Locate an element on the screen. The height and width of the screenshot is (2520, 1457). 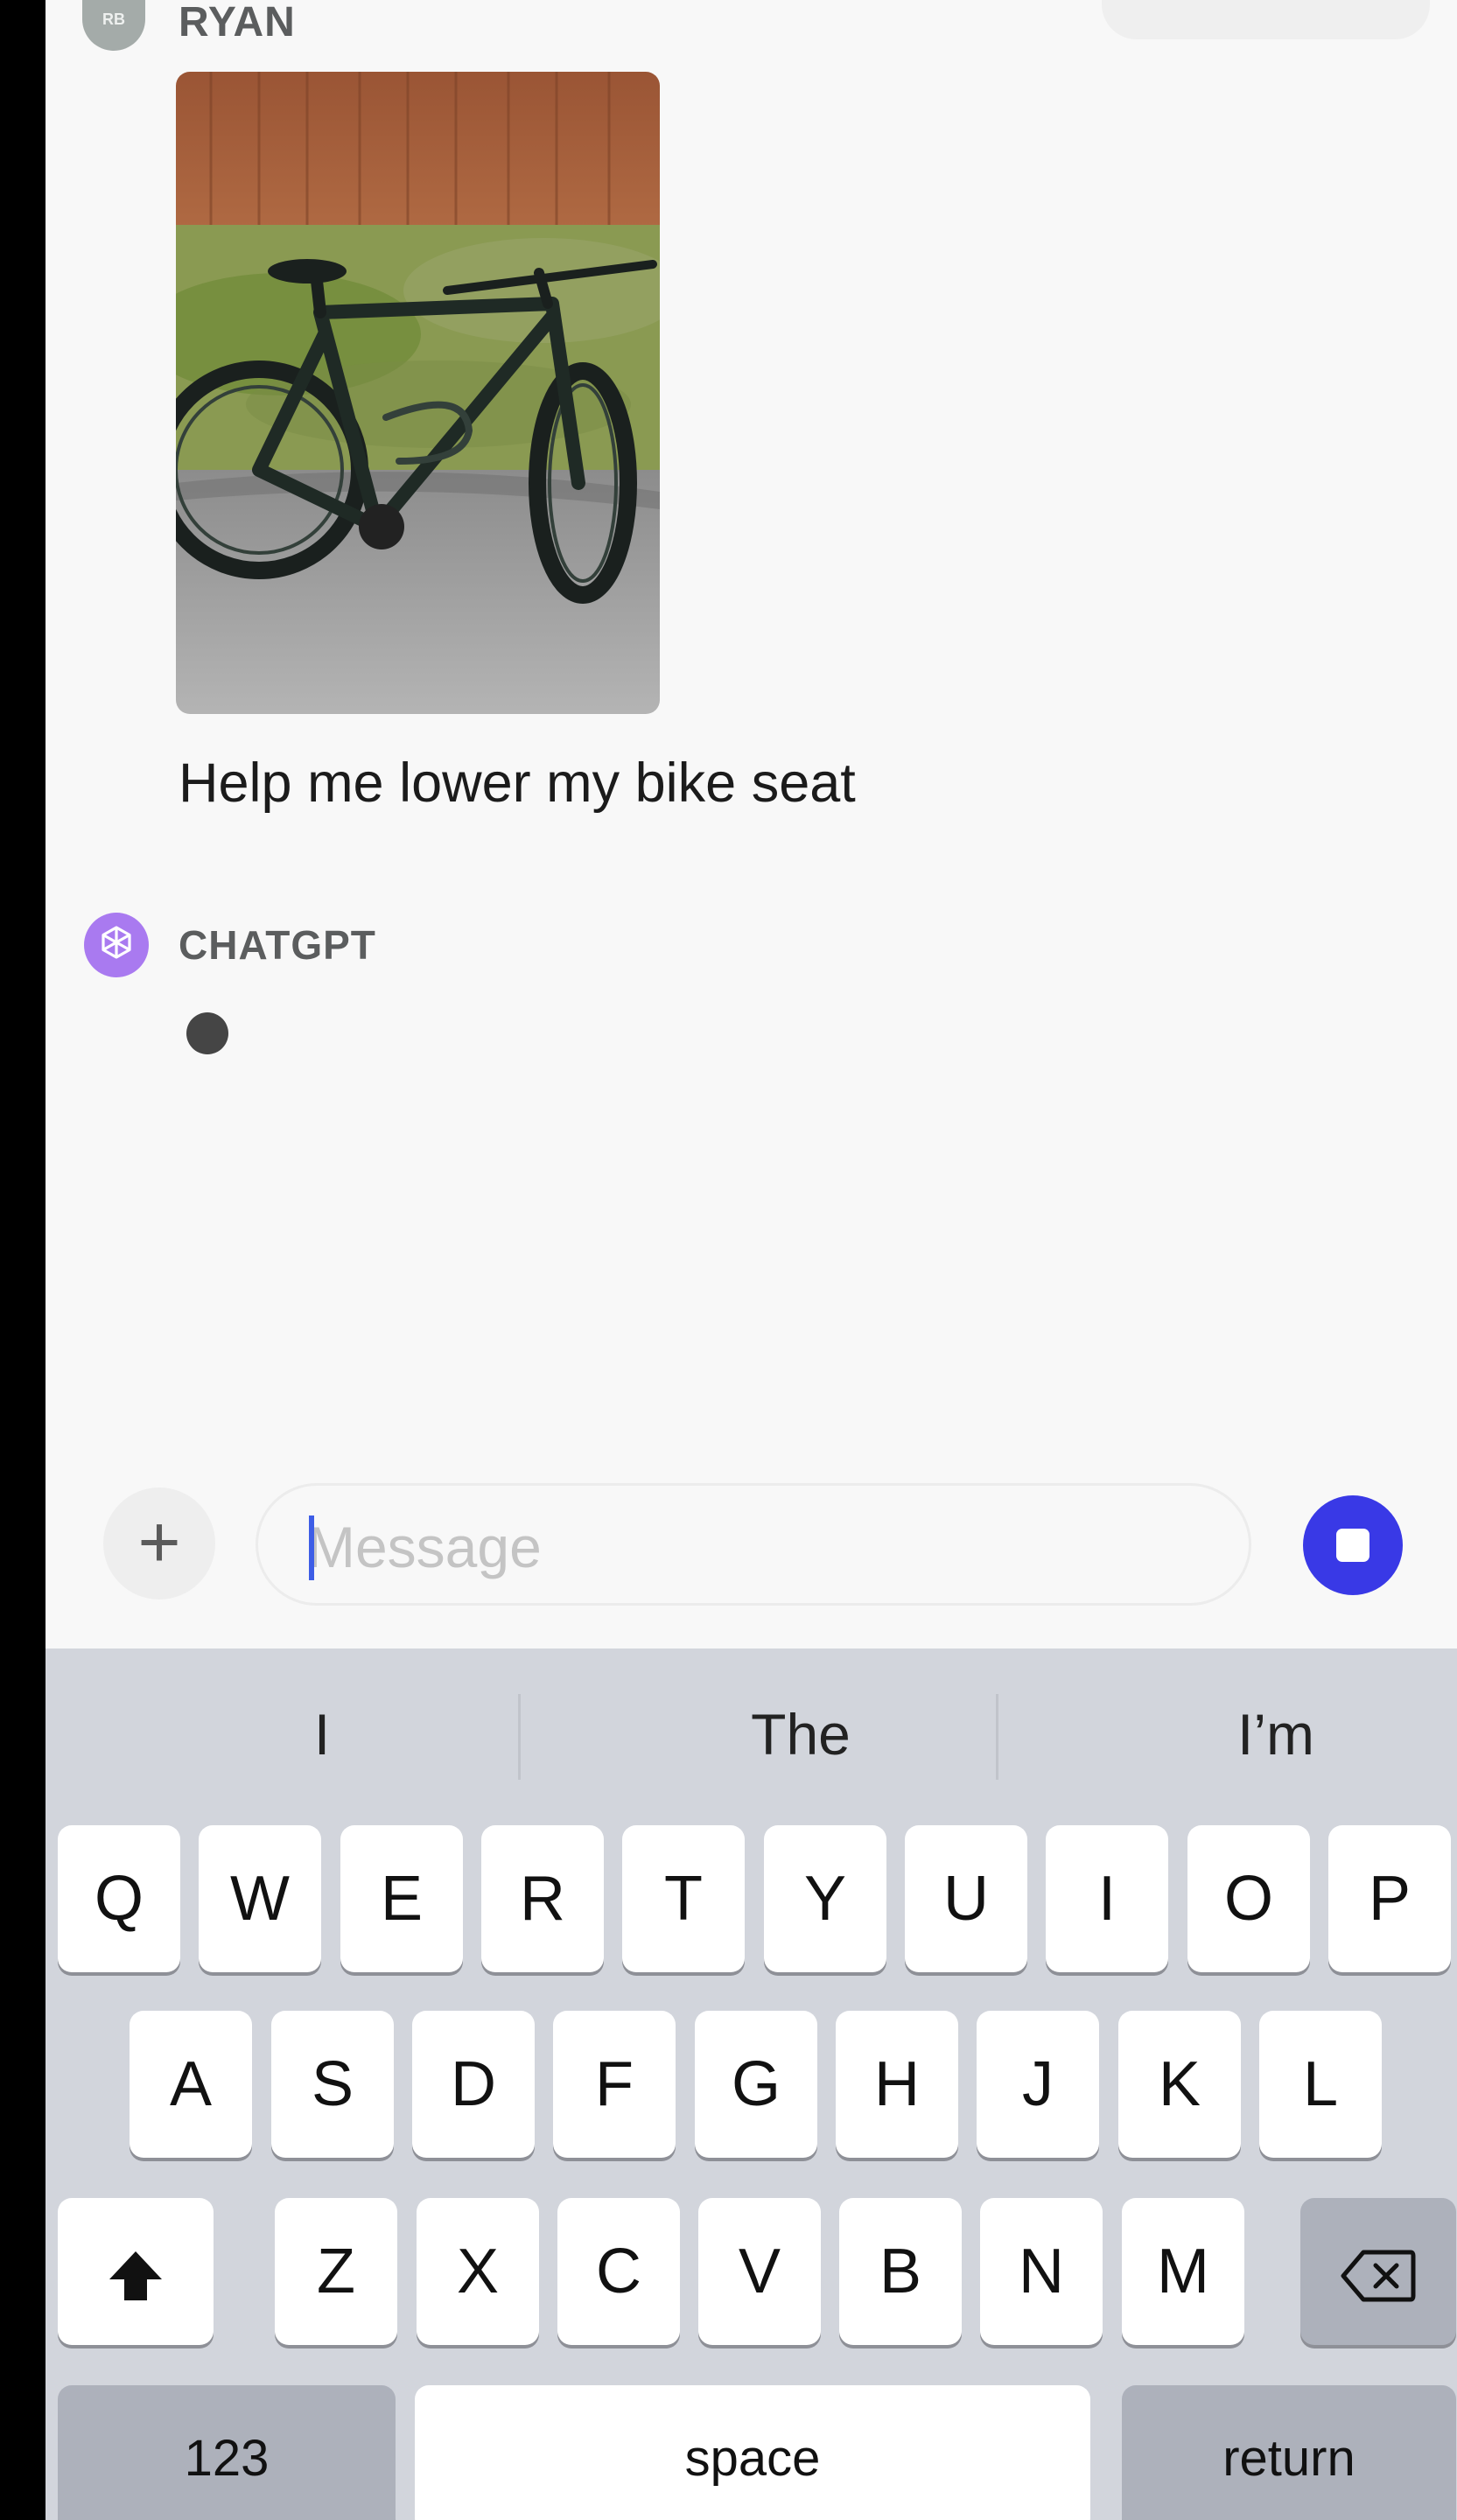
user-message-text: Help me lower my bike seat is located at coordinates (517, 783).